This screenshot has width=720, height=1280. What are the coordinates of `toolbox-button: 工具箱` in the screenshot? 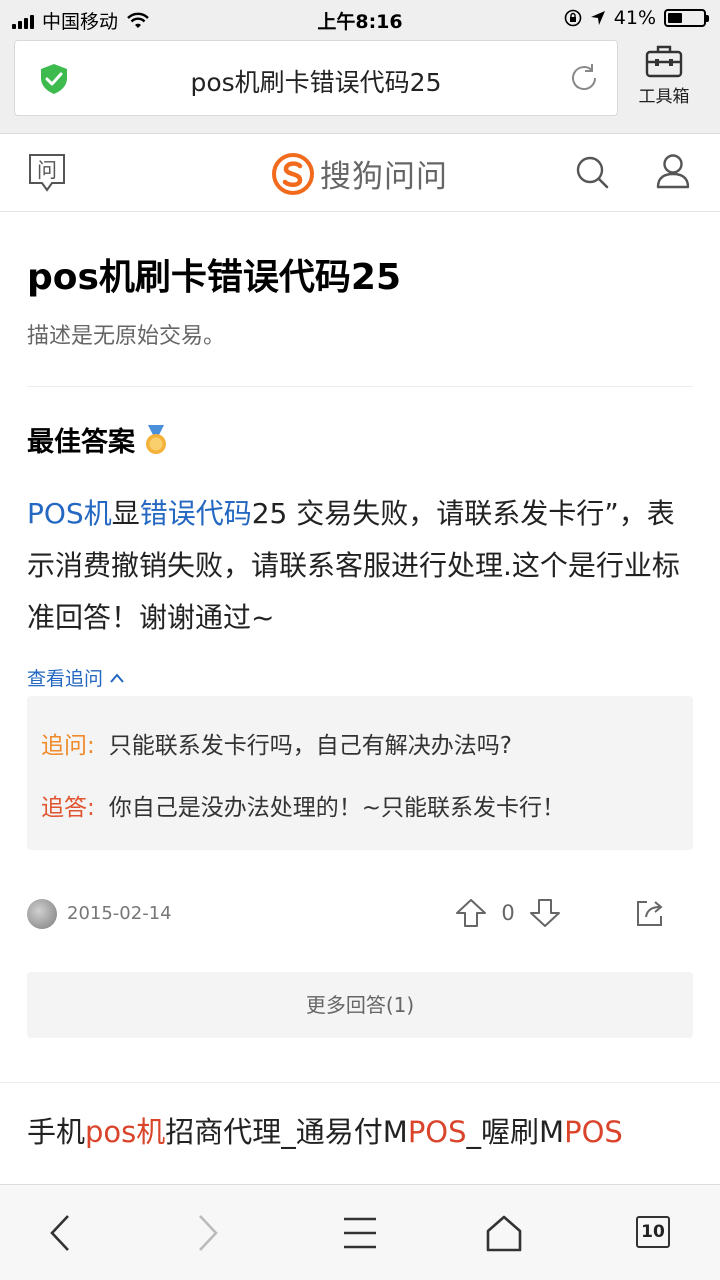 It's located at (664, 78).